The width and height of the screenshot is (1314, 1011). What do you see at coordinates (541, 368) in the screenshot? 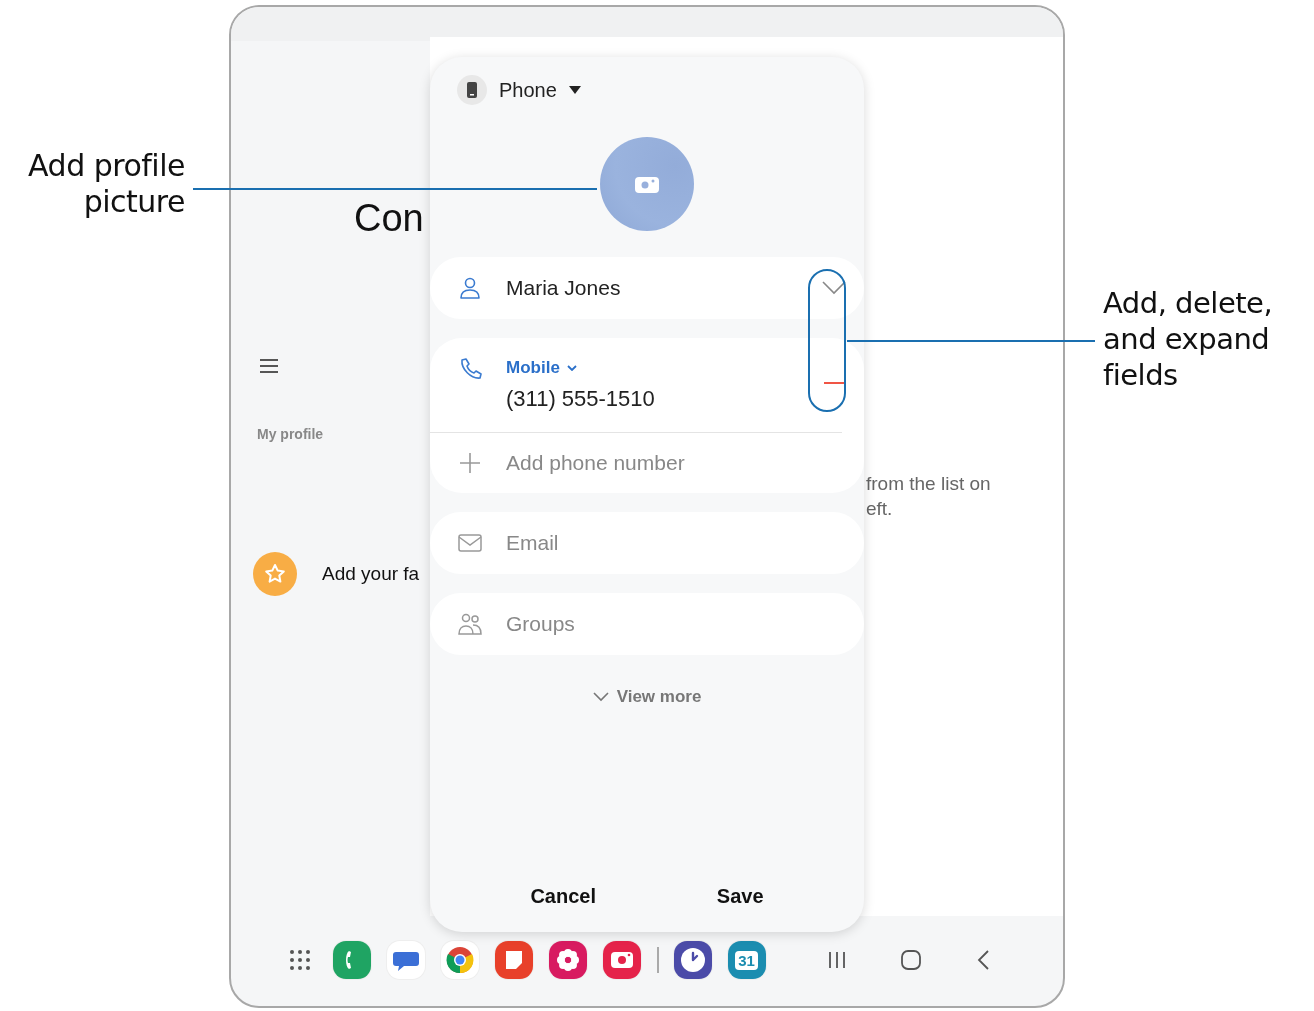
I see `phone-type-dropdown: Mobile` at bounding box center [541, 368].